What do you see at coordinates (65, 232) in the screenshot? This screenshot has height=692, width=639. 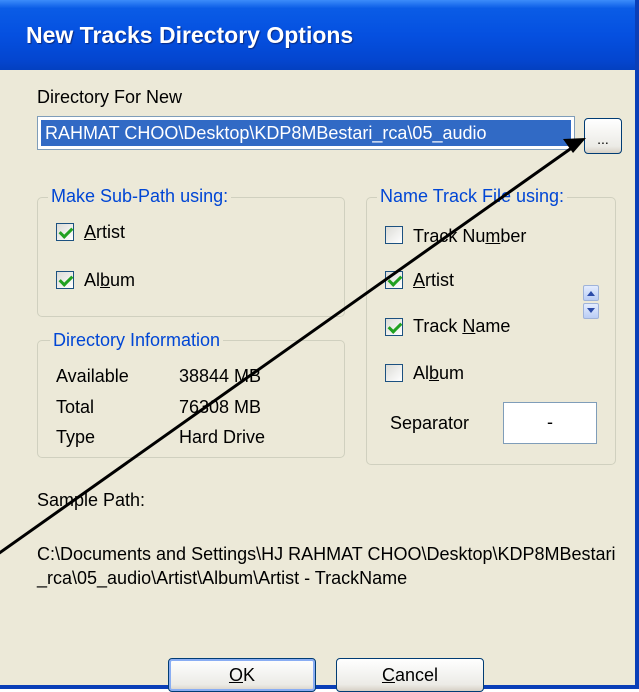 I see `subpath-artist-checkbox` at bounding box center [65, 232].